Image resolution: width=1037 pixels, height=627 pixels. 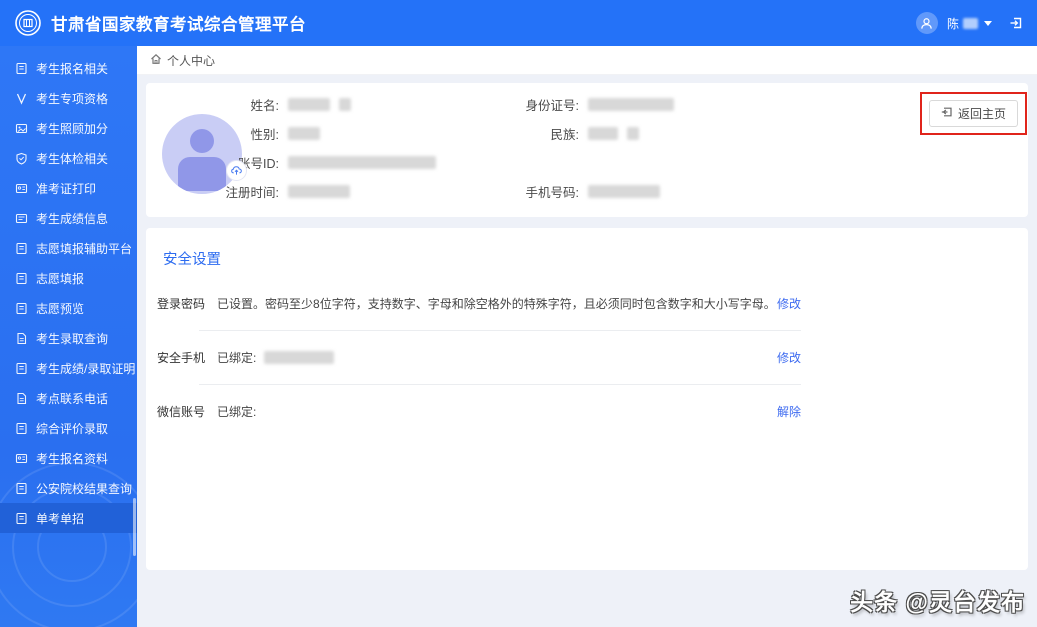 I want to click on sidebar-item-care-bonus: 考生照顾加分, so click(x=68, y=128).